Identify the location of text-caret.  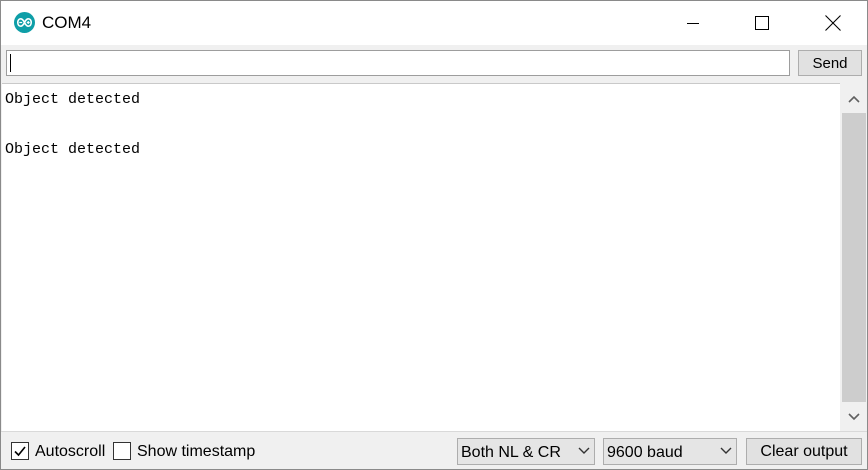
(10, 63).